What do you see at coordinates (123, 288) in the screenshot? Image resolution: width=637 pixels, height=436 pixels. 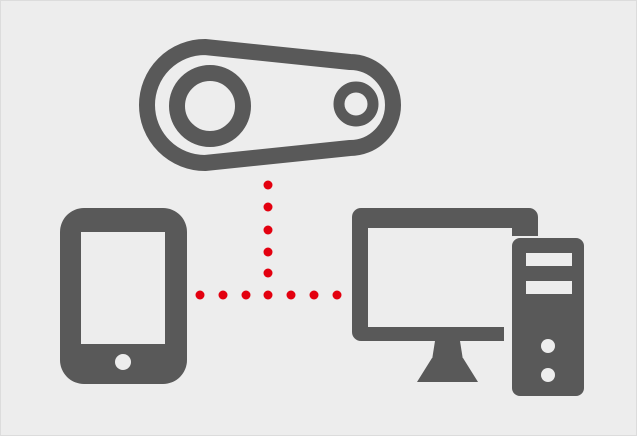 I see `smartphone-screen` at bounding box center [123, 288].